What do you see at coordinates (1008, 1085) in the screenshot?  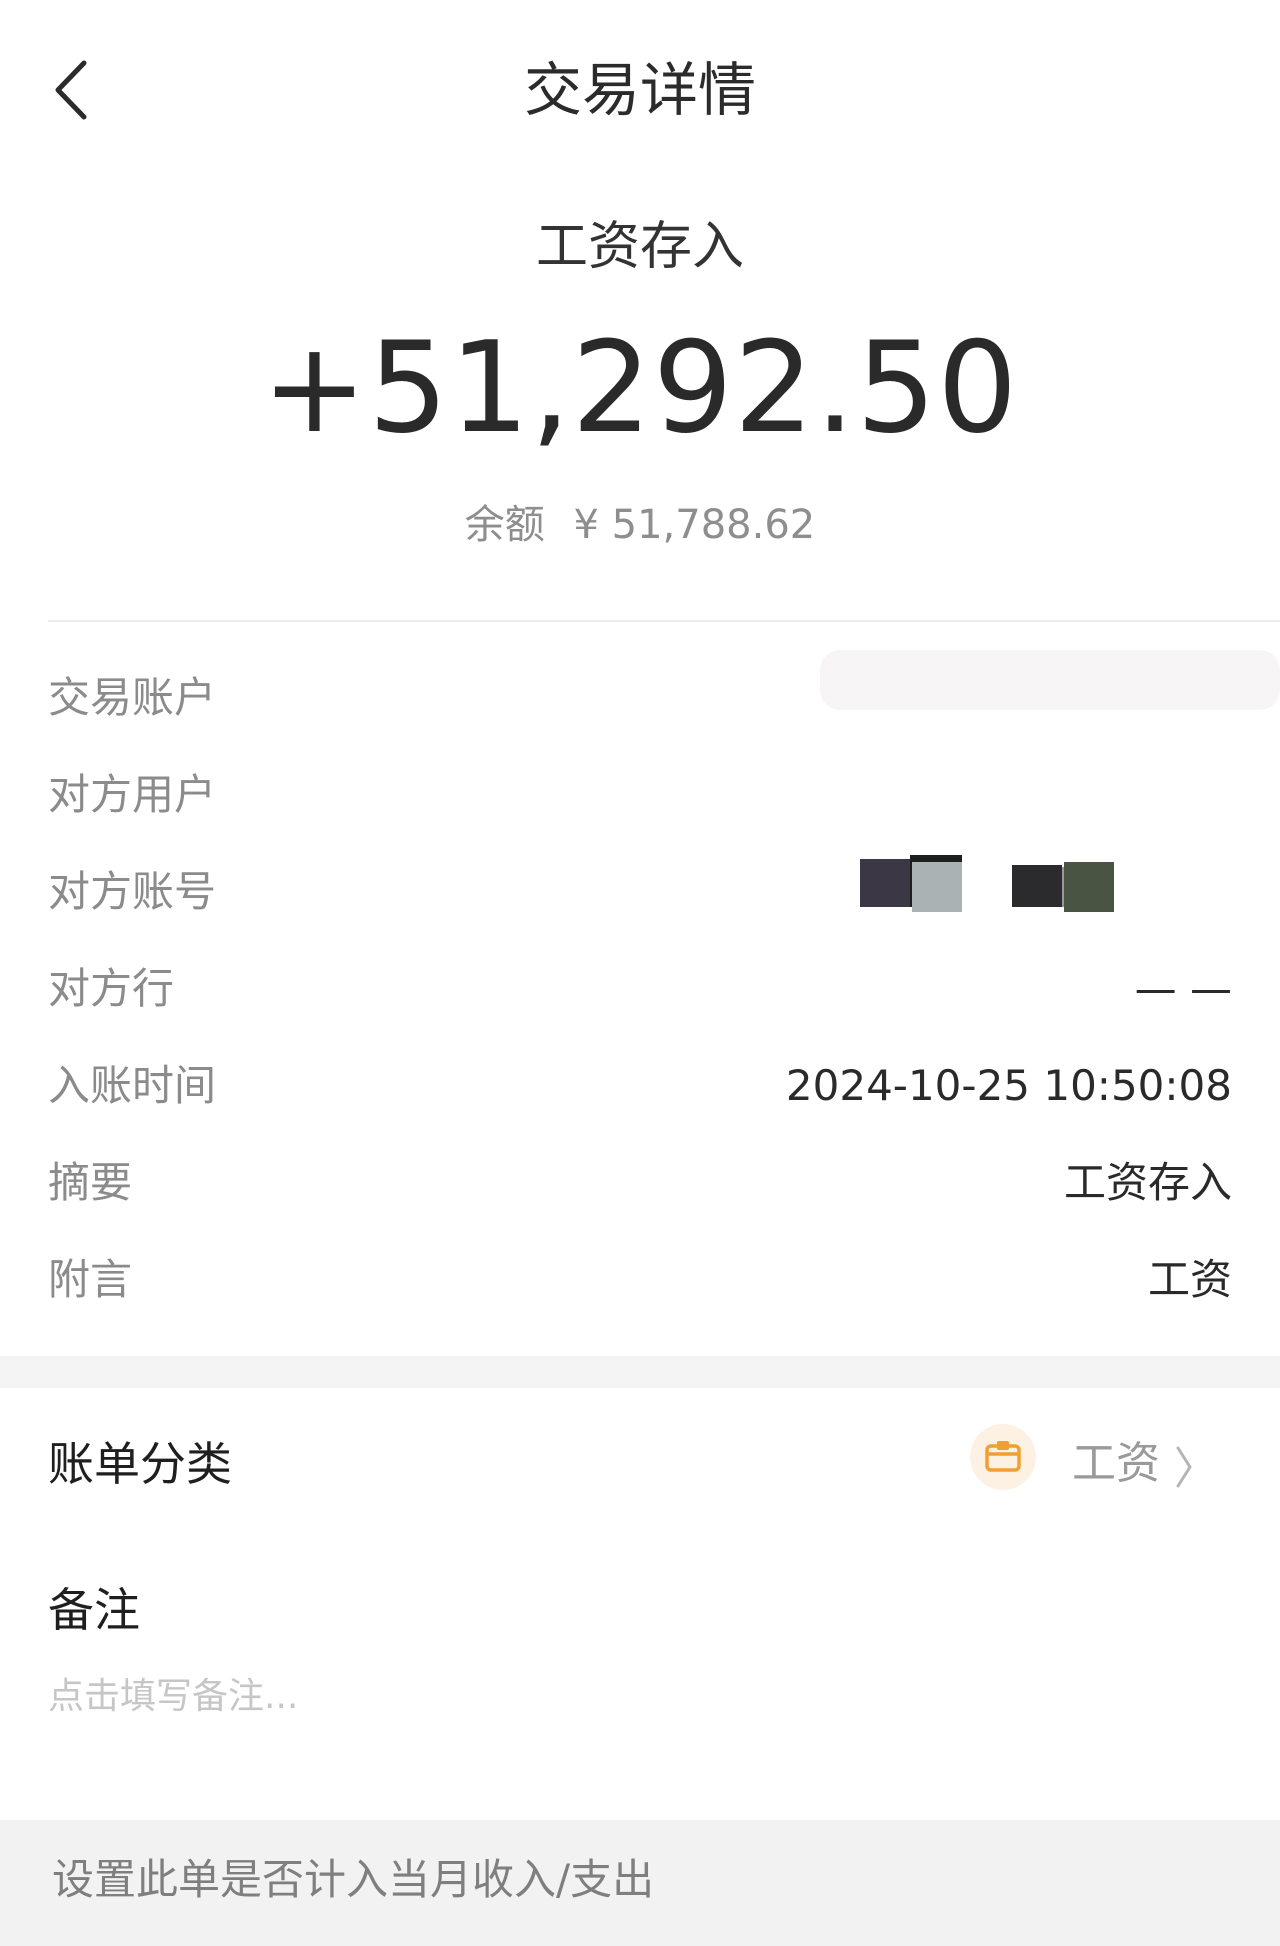 I see `detail-value: 2024-10-25 10:50:08` at bounding box center [1008, 1085].